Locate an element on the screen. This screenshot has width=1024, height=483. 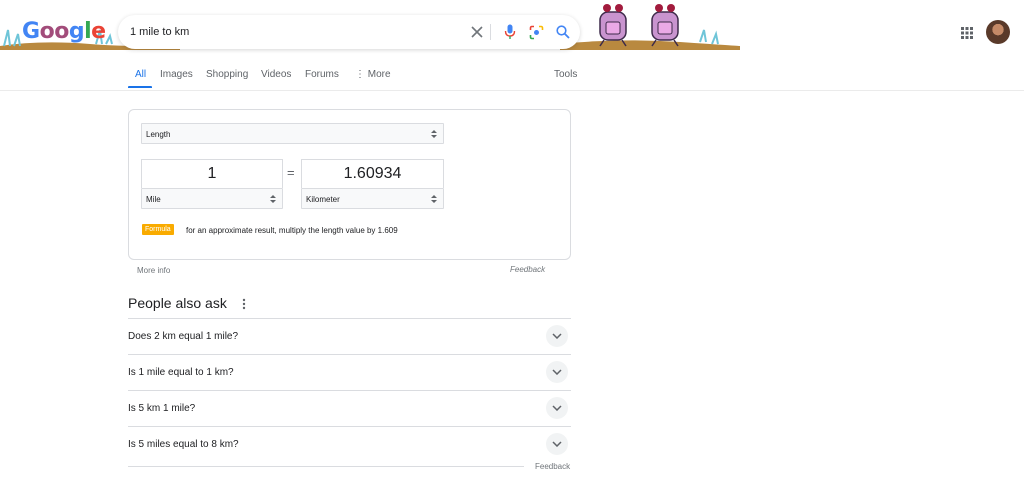
tabs-divider is located at coordinates (512, 90).